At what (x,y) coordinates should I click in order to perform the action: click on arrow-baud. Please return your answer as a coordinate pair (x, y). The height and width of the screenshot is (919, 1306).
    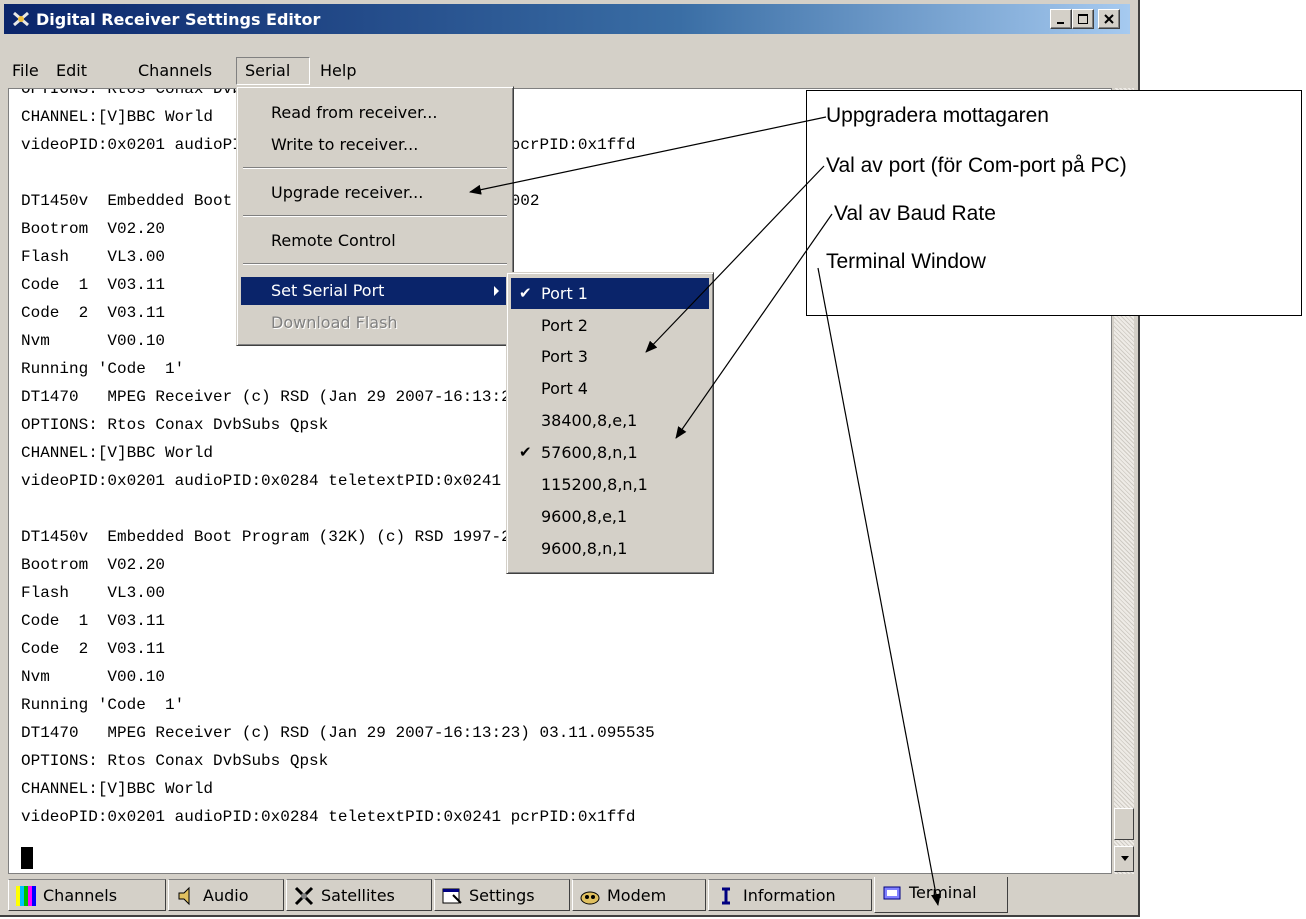
    Looking at the image, I should click on (754, 326).